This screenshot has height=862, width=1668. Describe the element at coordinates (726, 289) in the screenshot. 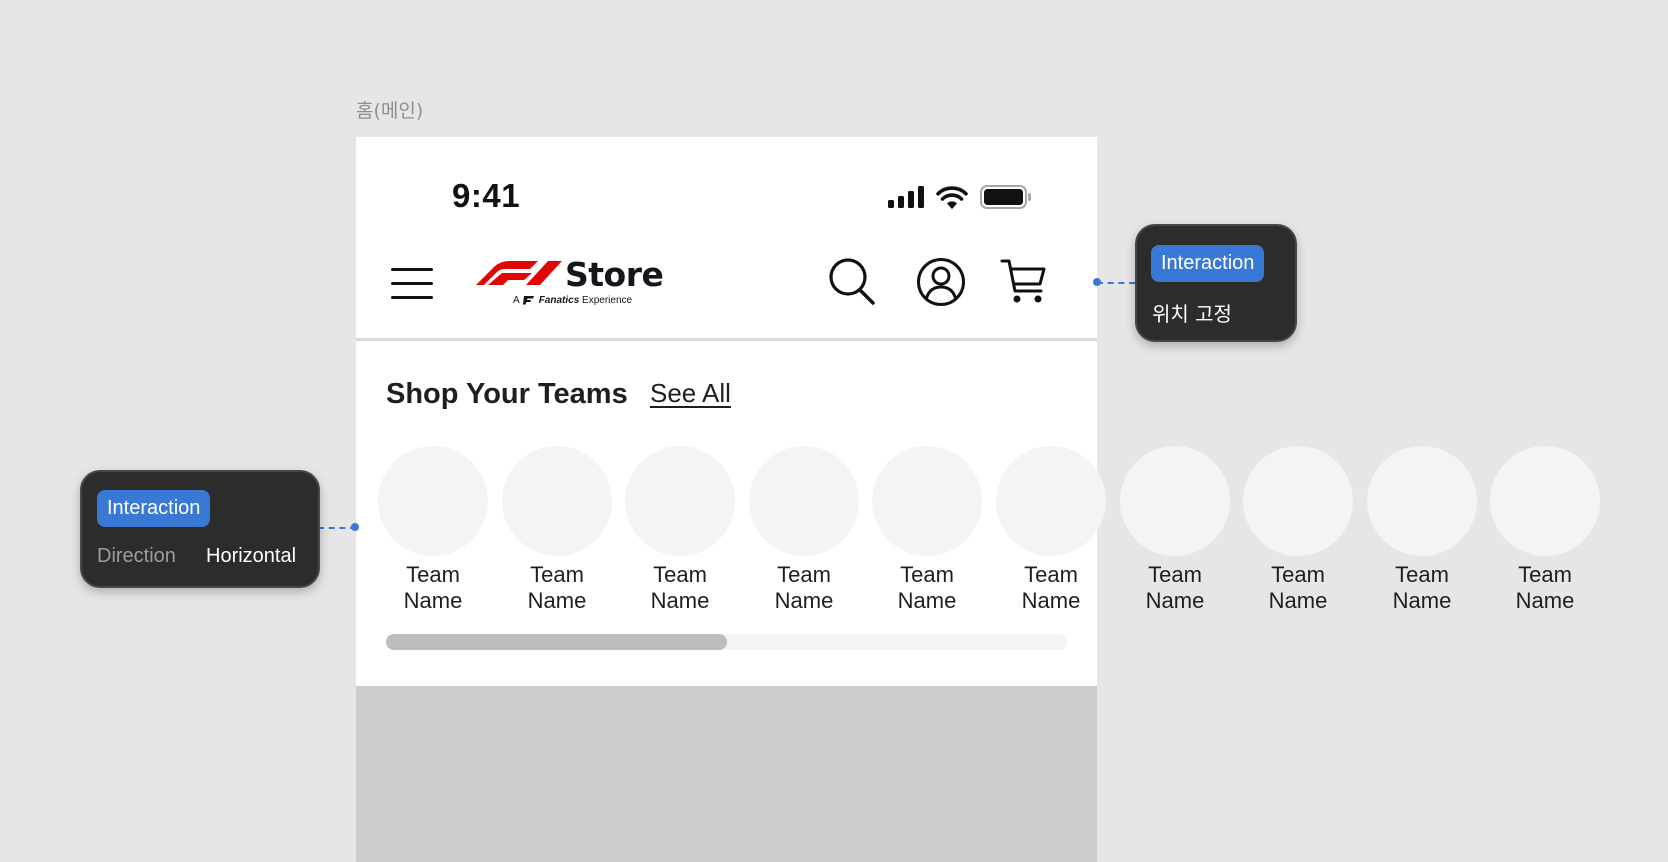

I see `app-header: Store A Fanatics Experience` at that location.